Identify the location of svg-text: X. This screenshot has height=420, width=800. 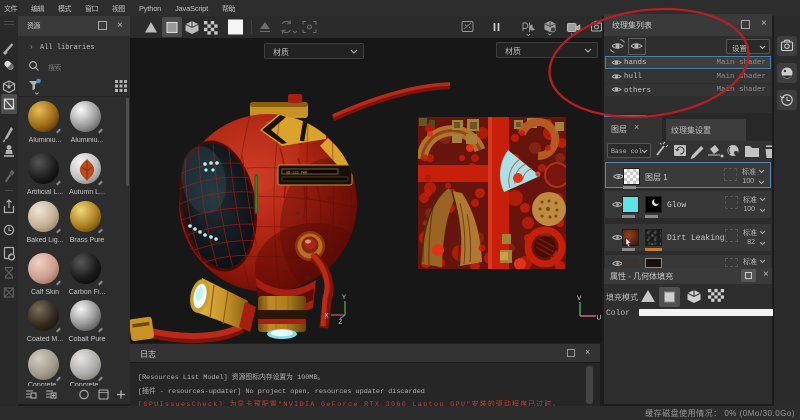
(327, 317).